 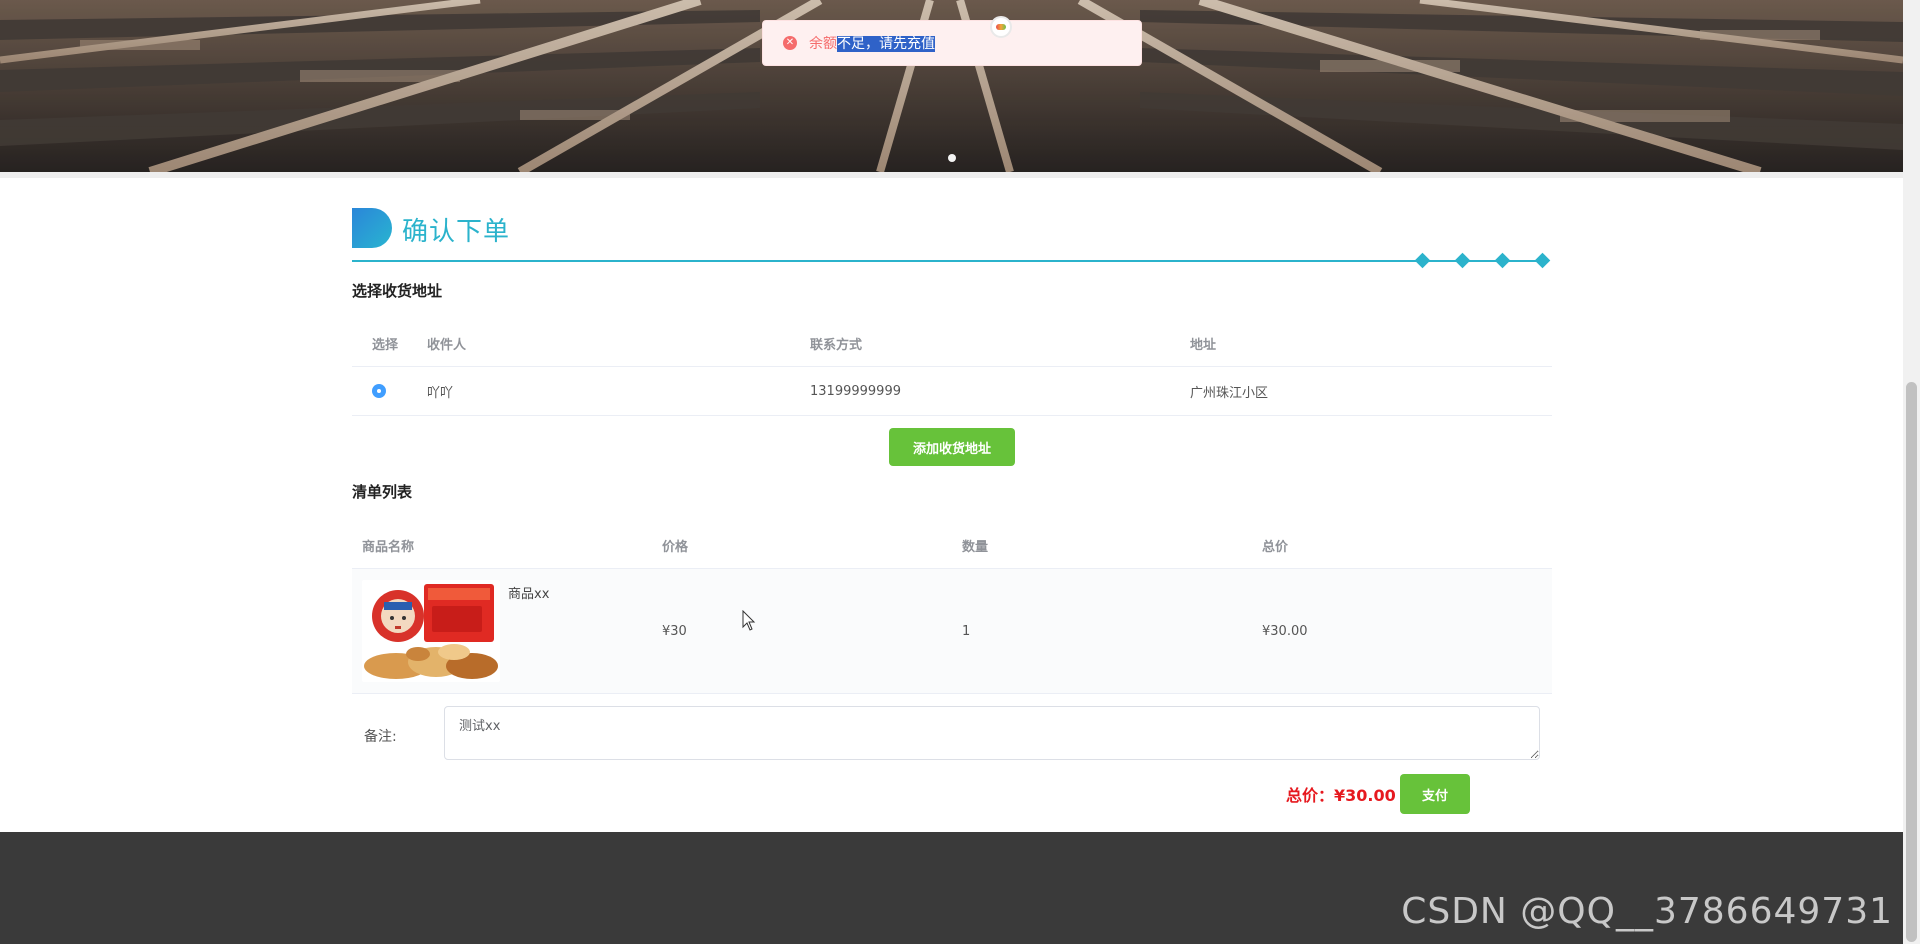 What do you see at coordinates (1203, 345) in the screenshot?
I see `column-header-address: 地址` at bounding box center [1203, 345].